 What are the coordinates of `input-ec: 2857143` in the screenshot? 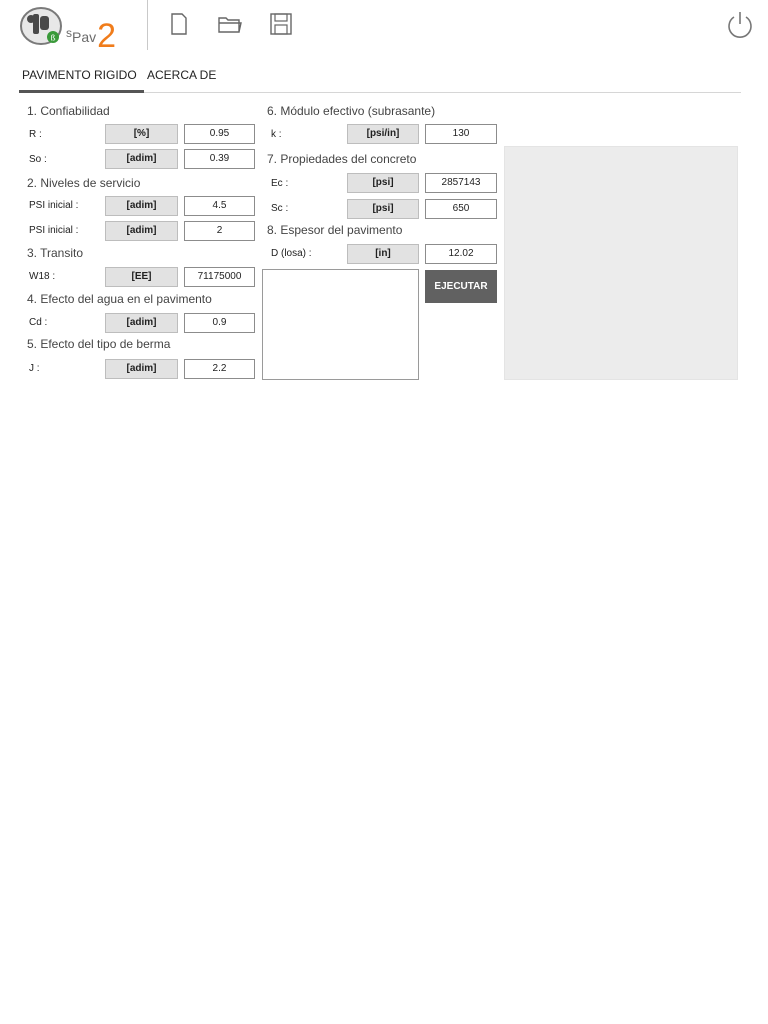 It's located at (461, 183).